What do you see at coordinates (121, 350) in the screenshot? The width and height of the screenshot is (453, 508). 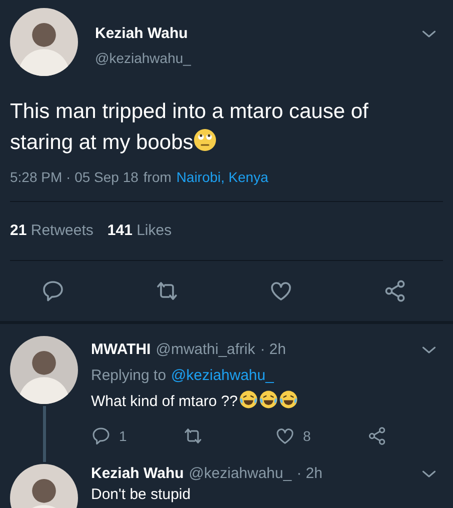 I see `reply-author-name: MWATHI` at bounding box center [121, 350].